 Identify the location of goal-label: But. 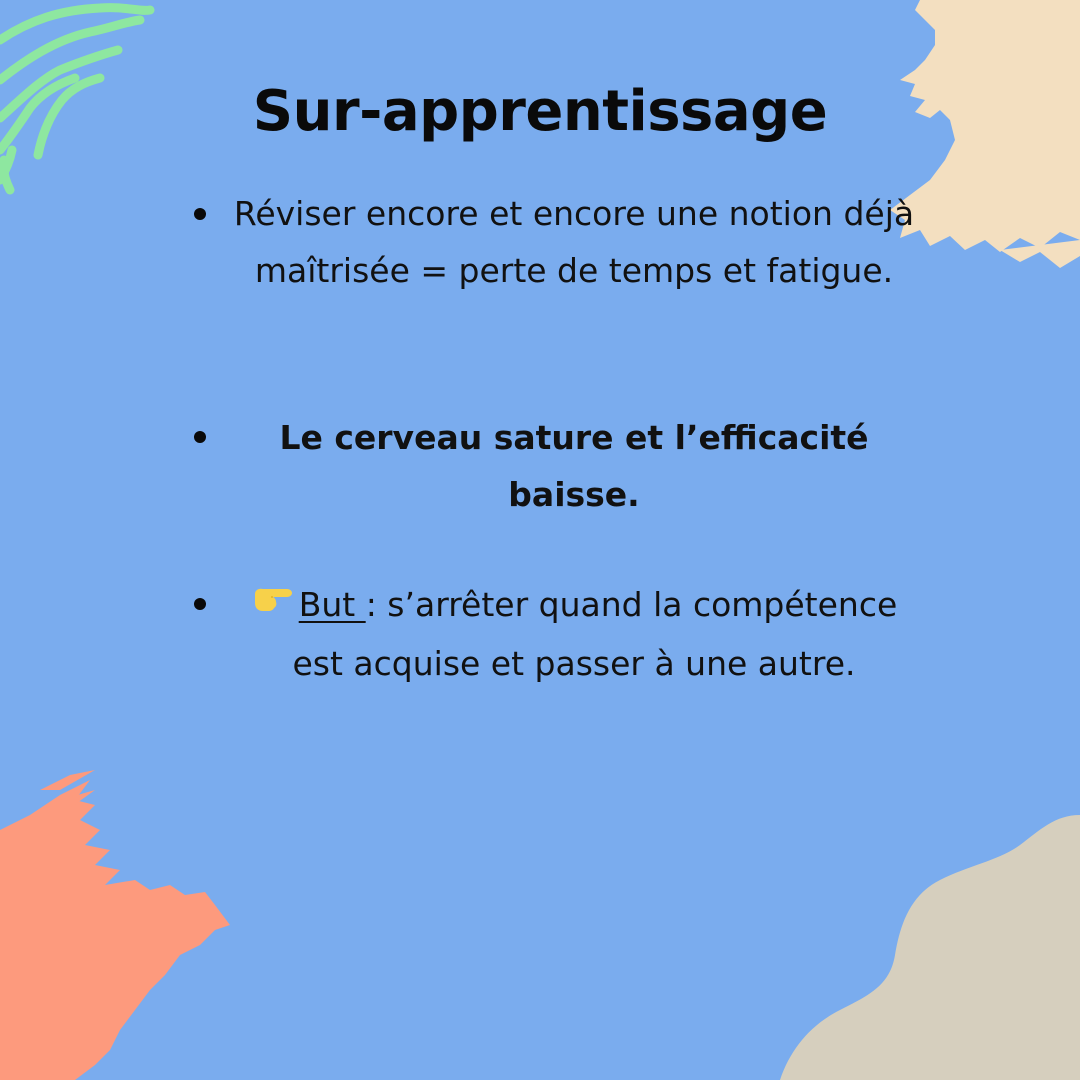
(332, 604).